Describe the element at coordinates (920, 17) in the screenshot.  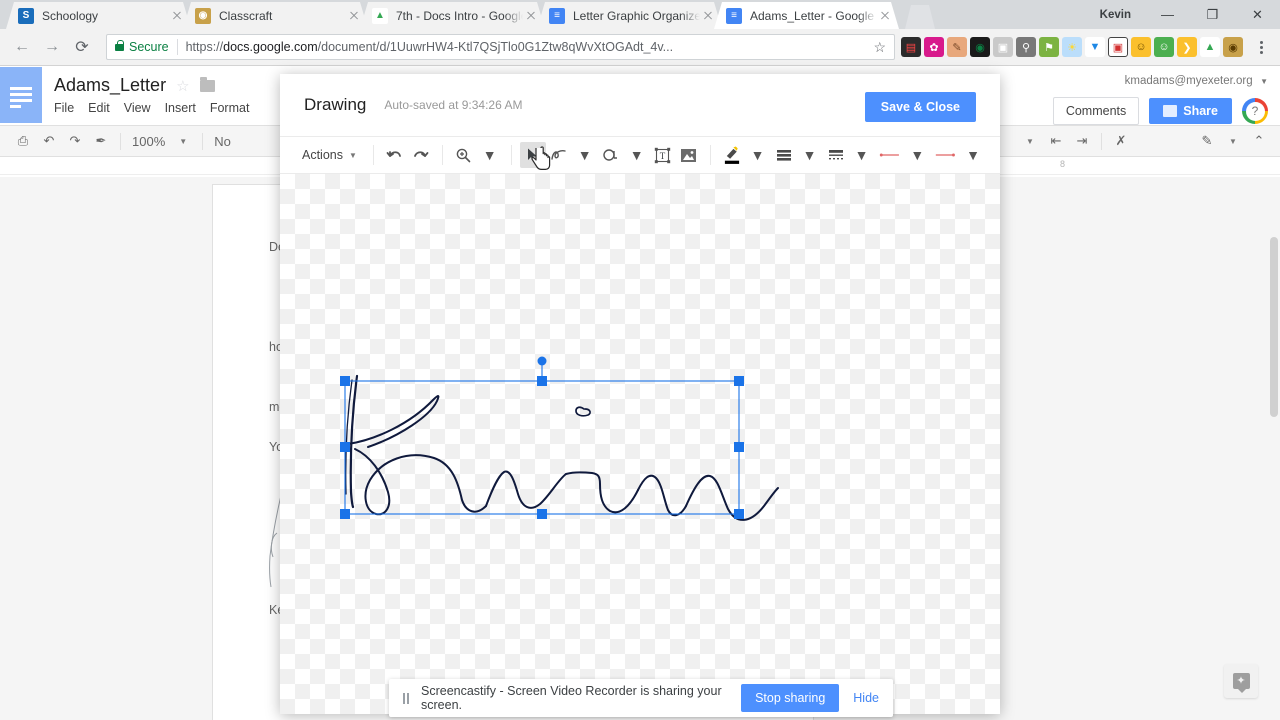
I see `new-tab-button` at that location.